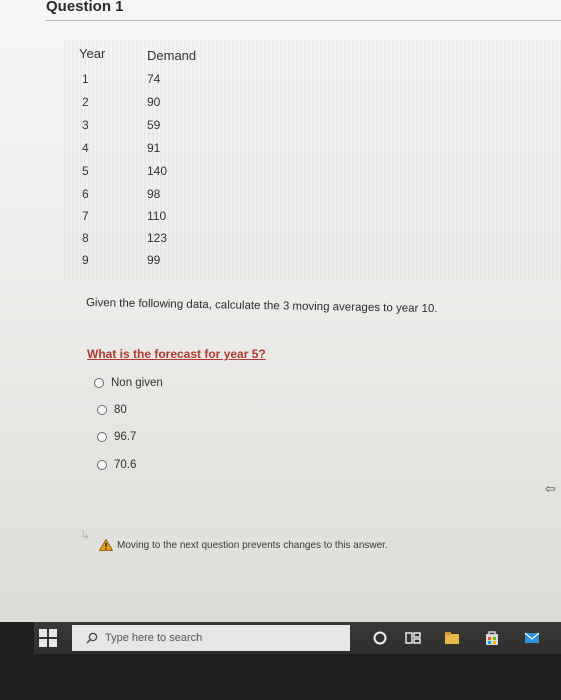 Image resolution: width=561 pixels, height=700 pixels. What do you see at coordinates (85, 260) in the screenshot?
I see `cell-year: 9` at bounding box center [85, 260].